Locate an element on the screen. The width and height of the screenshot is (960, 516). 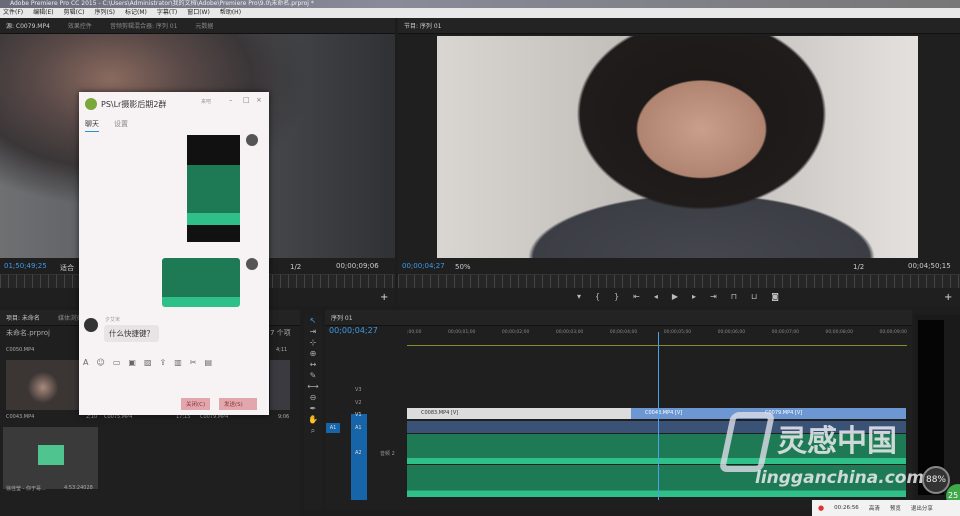
close-icon: × is located at coordinates (259, 100).